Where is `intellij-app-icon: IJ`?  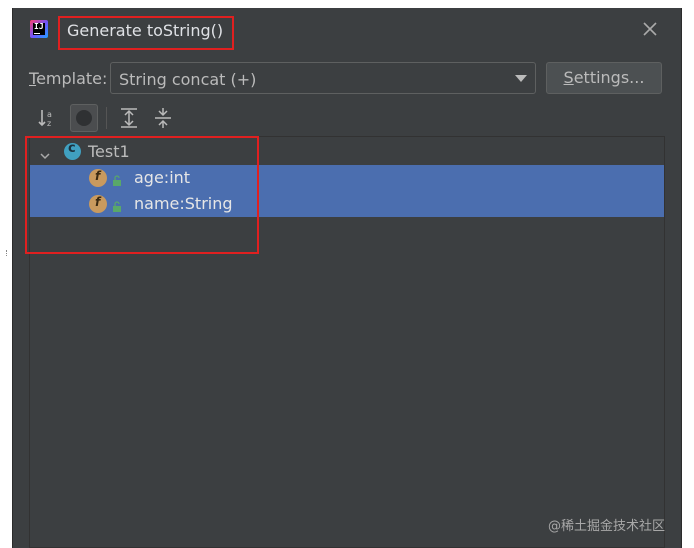 intellij-app-icon: IJ is located at coordinates (39, 29).